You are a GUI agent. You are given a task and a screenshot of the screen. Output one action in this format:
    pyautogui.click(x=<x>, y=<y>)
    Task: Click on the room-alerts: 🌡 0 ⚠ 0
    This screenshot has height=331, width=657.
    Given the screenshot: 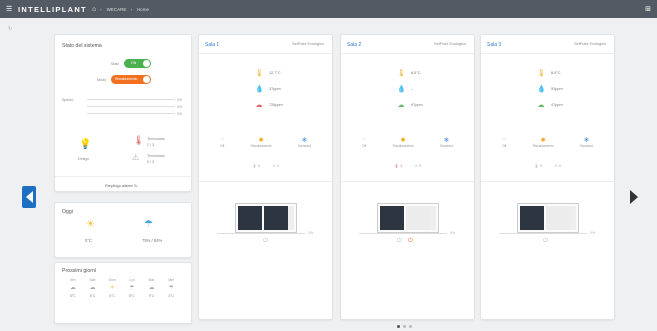 What is the action you would take?
    pyautogui.click(x=265, y=165)
    